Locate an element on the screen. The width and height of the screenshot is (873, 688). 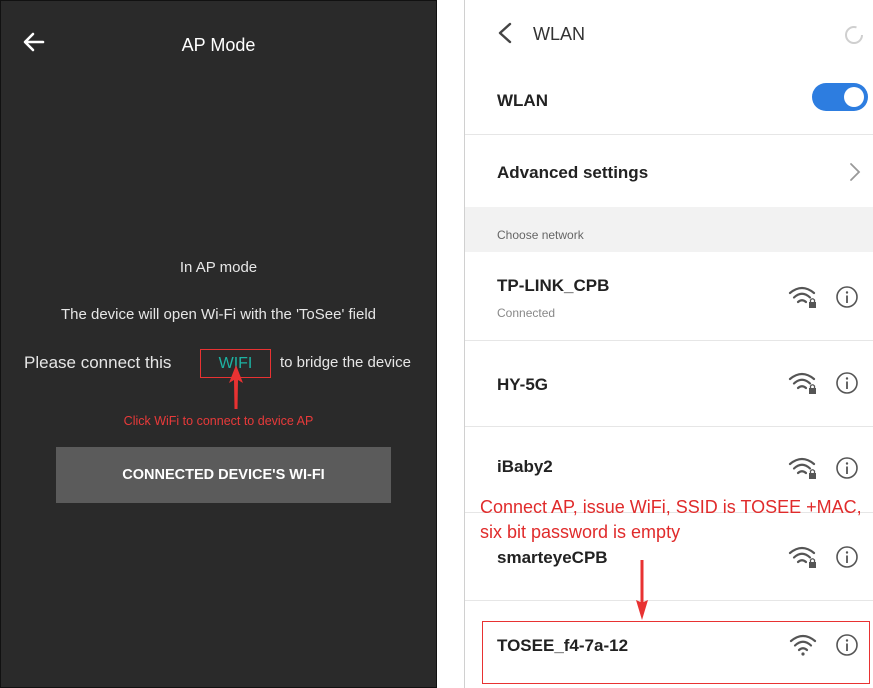
annotation-arrow-up is located at coordinates (236, 387).